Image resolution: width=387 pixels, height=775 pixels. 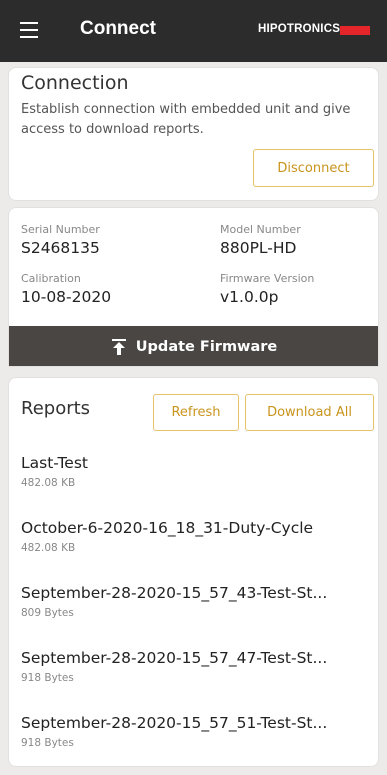 I want to click on report-name: Last-Test, so click(x=54, y=463).